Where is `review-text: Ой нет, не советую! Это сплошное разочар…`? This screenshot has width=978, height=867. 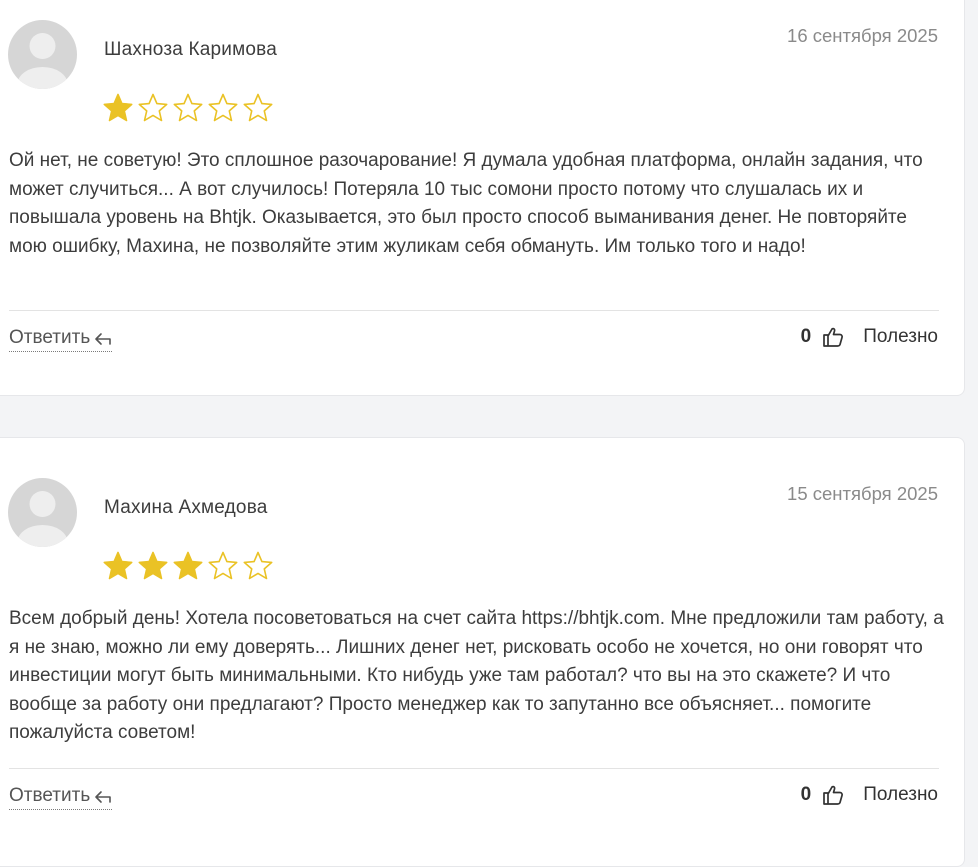 review-text: Ой нет, не советую! Это сплошное разочар… is located at coordinates (466, 203).